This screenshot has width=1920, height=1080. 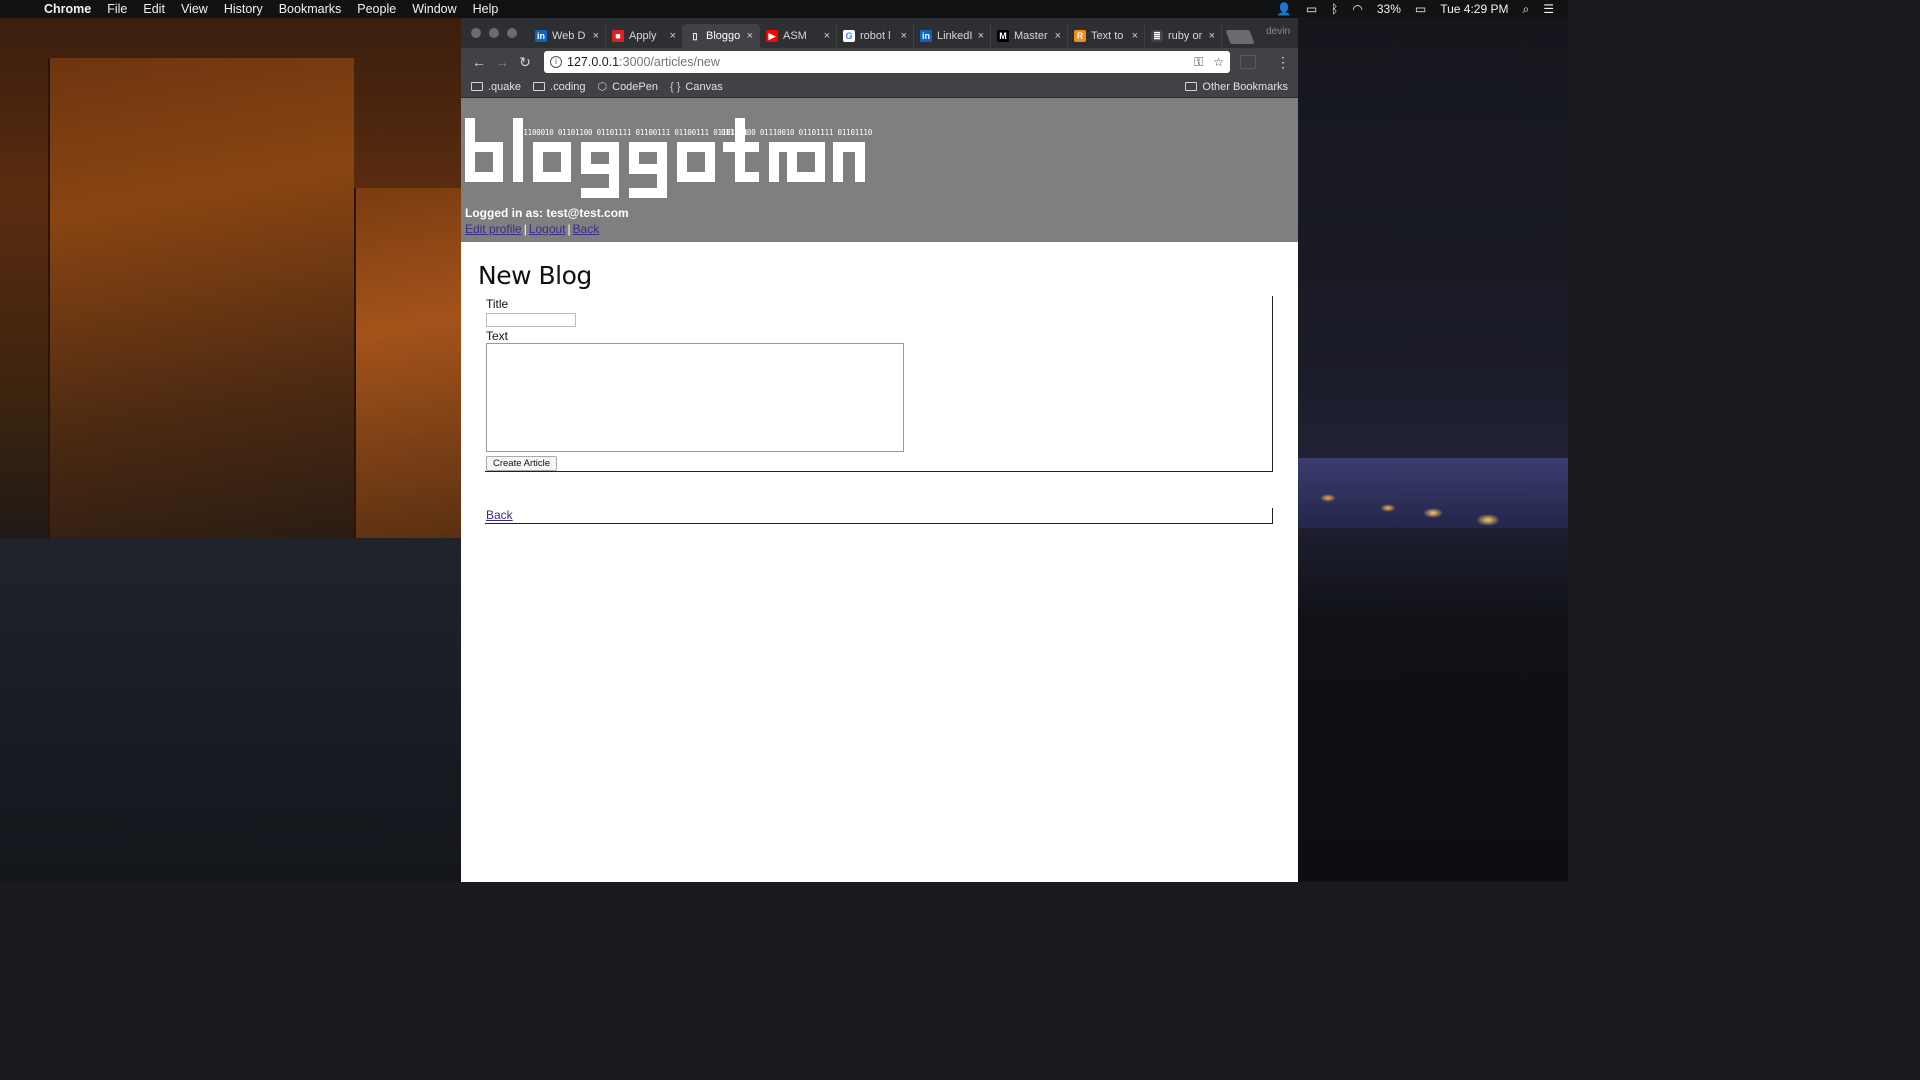 I want to click on star-icon: ☆, so click(x=1218, y=62).